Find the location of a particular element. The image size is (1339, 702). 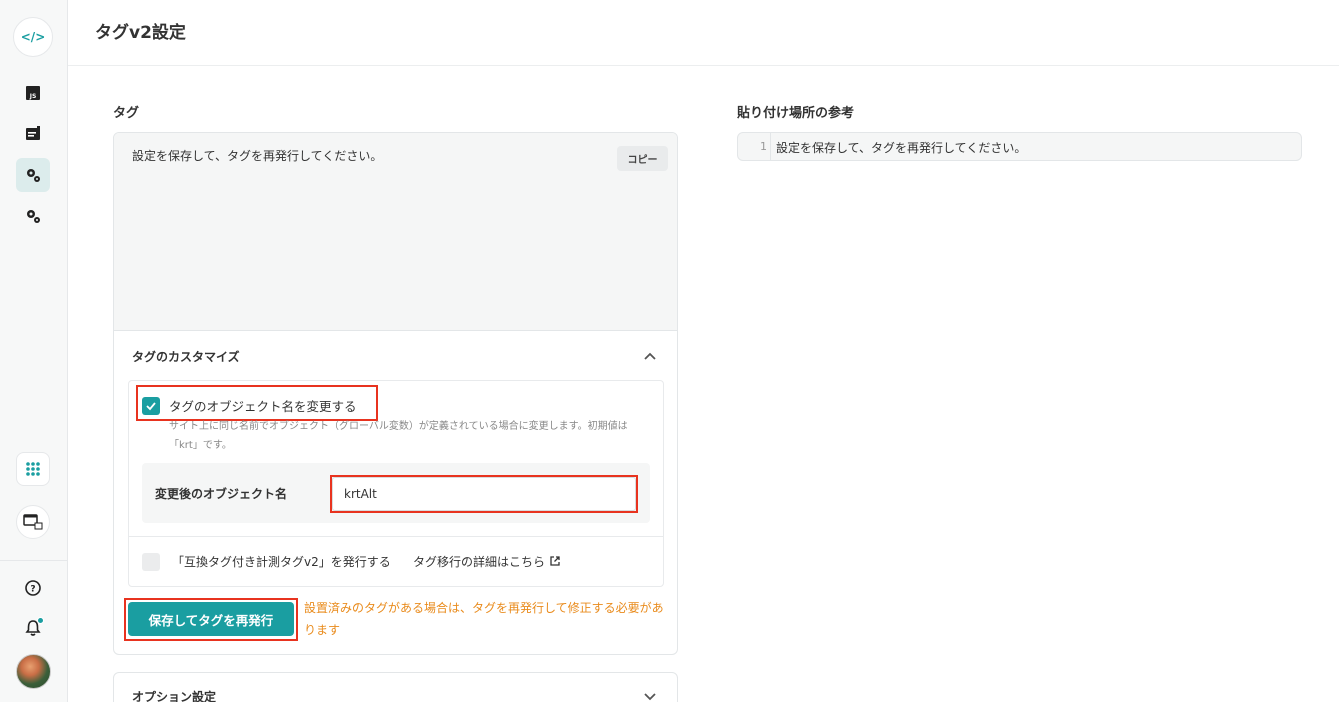

compat-checkbox is located at coordinates (151, 562).